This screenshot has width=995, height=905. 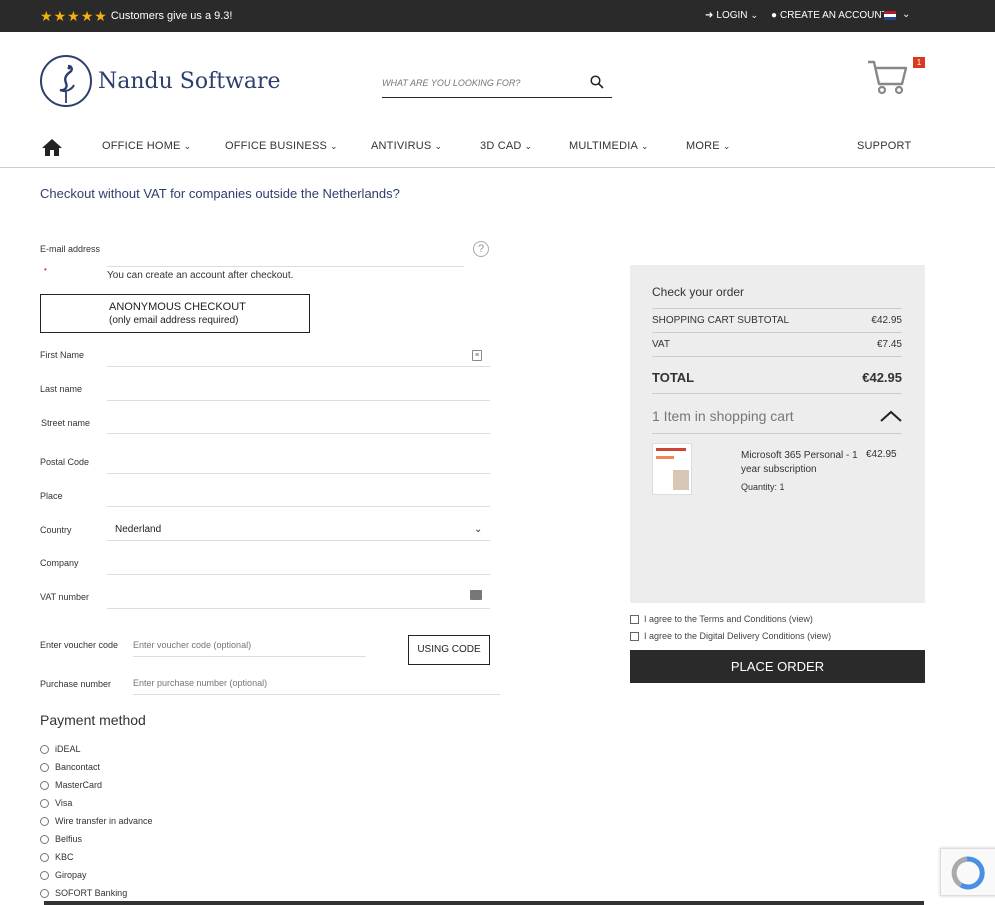 I want to click on nav-item-office-business: OFFICE BUSINESS ⌄, so click(x=281, y=146).